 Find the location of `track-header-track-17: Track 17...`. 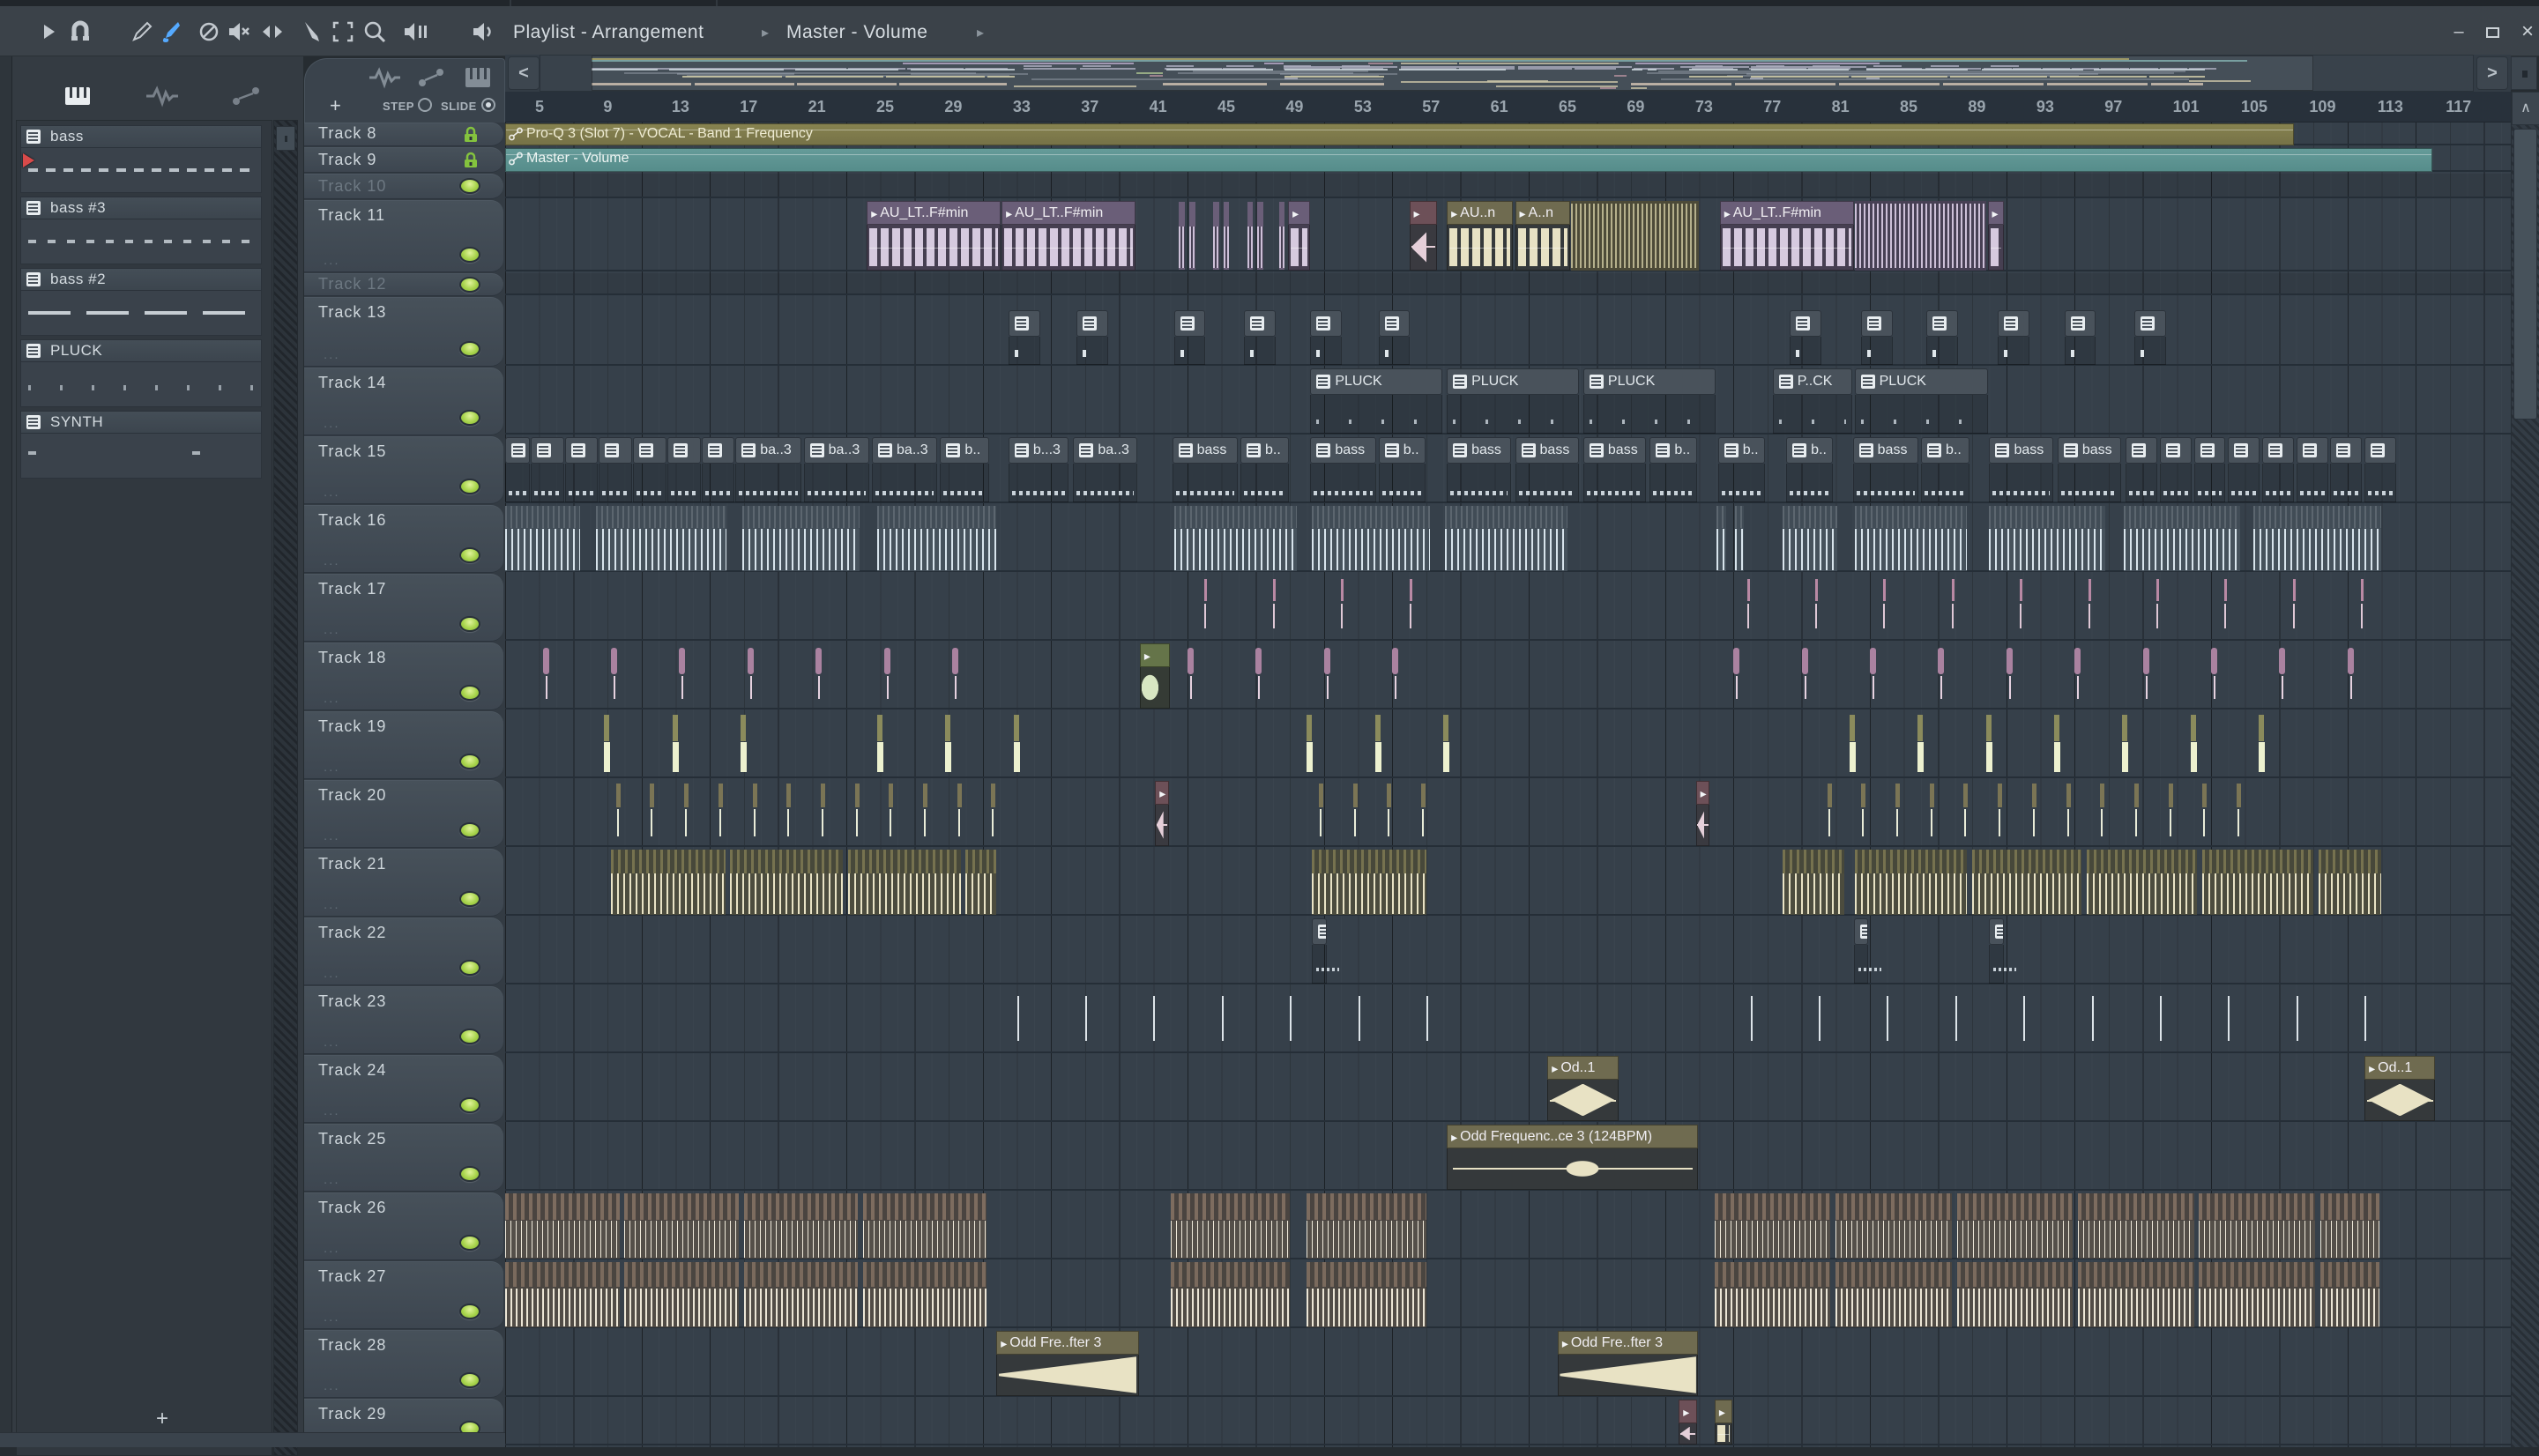

track-header-track-17: Track 17... is located at coordinates (403, 608).